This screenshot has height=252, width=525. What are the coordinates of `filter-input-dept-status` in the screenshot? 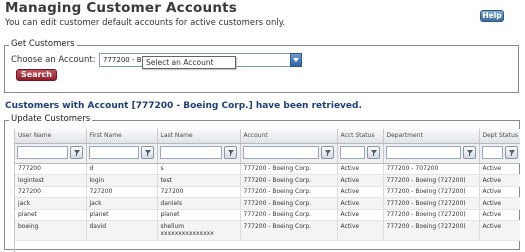 It's located at (492, 152).